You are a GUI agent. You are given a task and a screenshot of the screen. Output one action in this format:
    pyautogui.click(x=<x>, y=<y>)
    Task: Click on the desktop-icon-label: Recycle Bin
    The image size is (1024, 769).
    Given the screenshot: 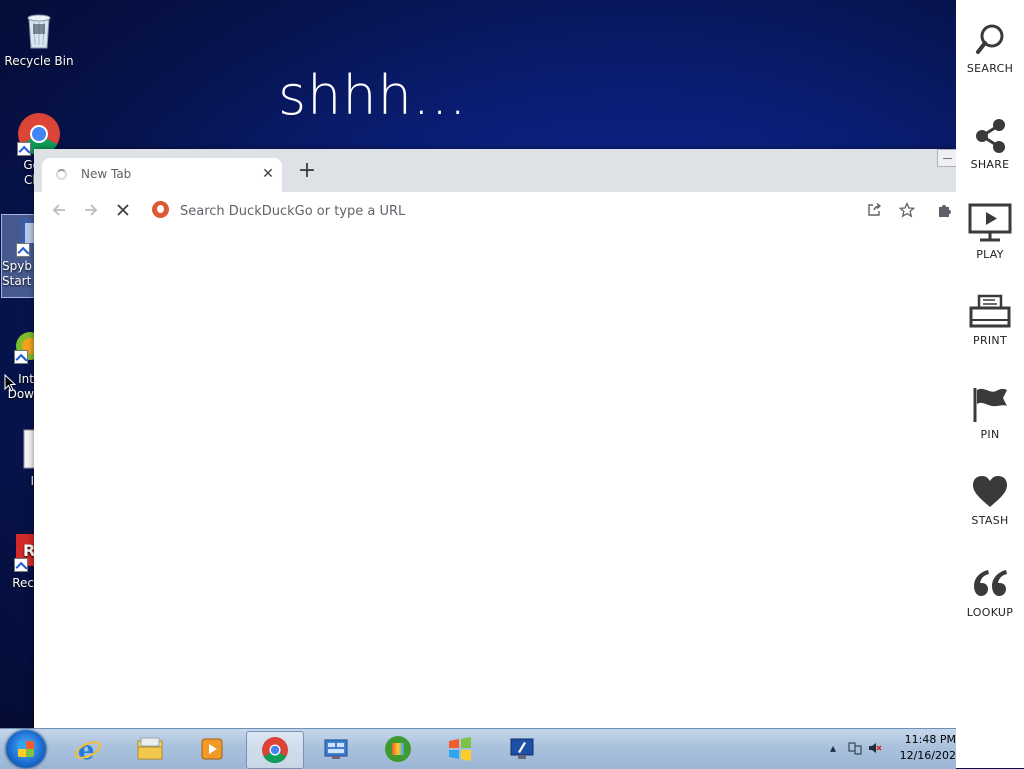 What is the action you would take?
    pyautogui.click(x=39, y=61)
    